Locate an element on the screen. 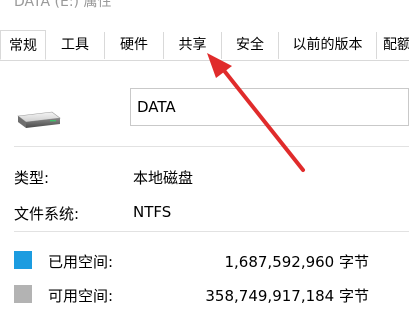 Image resolution: width=409 pixels, height=309 pixels. tab-tools: 工具 is located at coordinates (75, 45).